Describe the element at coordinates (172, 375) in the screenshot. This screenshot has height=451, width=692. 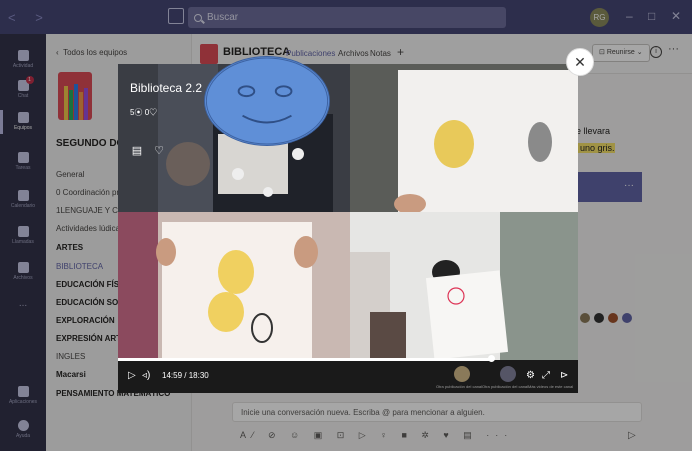
I see `current-time: 14:59` at that location.